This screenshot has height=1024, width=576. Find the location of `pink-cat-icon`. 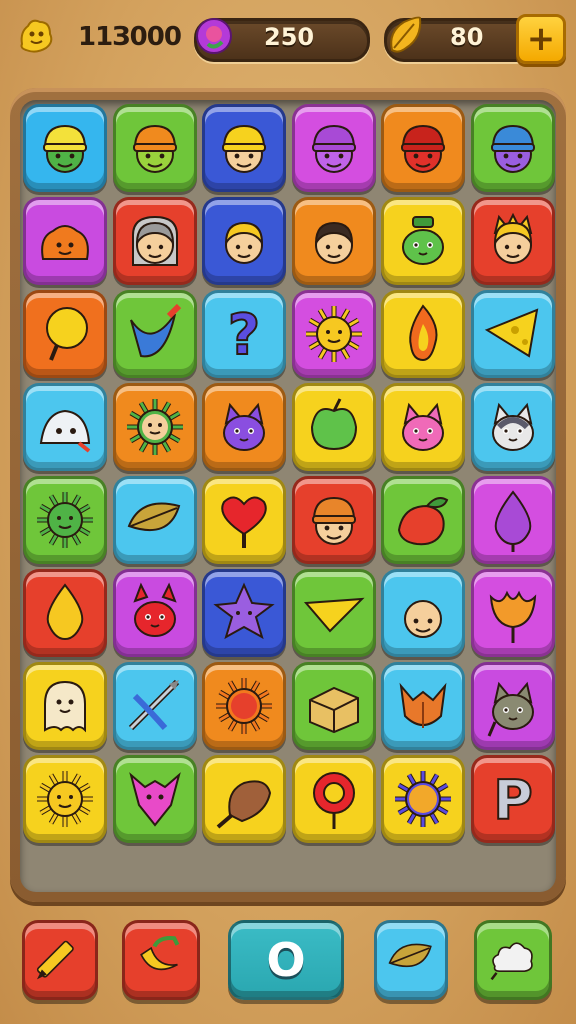

pink-cat-icon is located at coordinates (423, 426).